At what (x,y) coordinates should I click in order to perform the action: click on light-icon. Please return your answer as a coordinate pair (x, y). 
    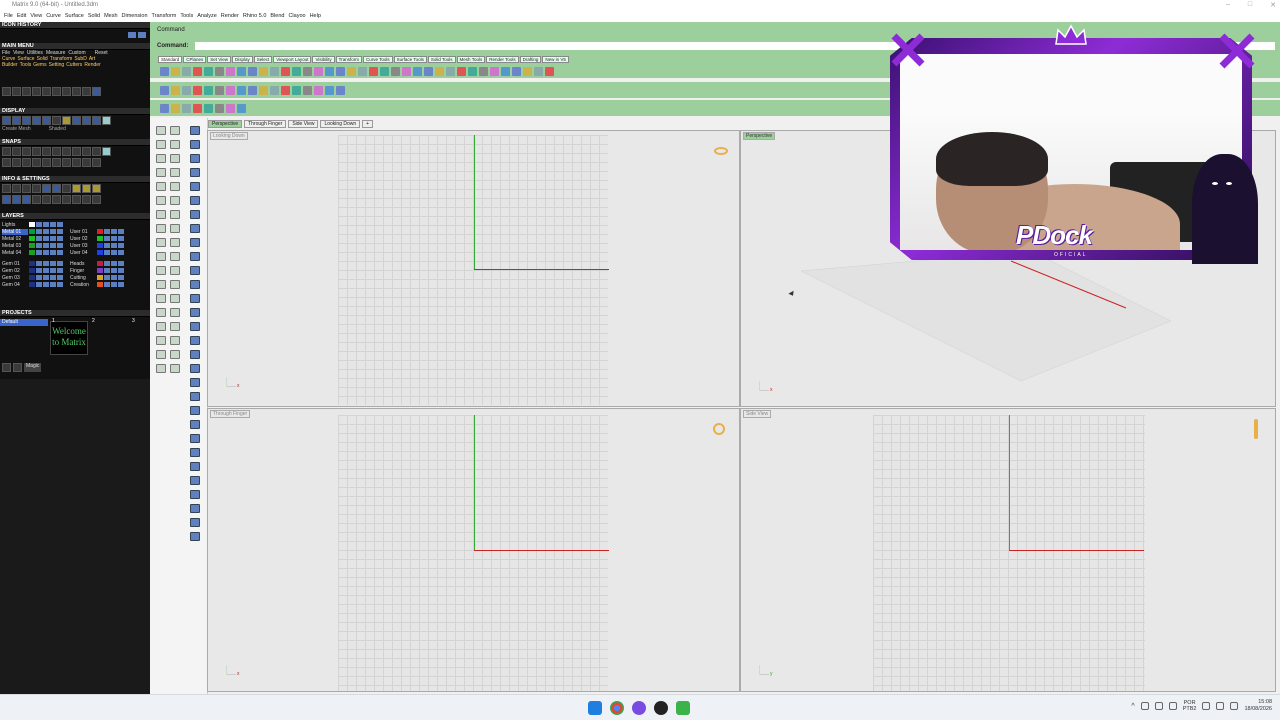
    Looking at the image, I should click on (56, 120).